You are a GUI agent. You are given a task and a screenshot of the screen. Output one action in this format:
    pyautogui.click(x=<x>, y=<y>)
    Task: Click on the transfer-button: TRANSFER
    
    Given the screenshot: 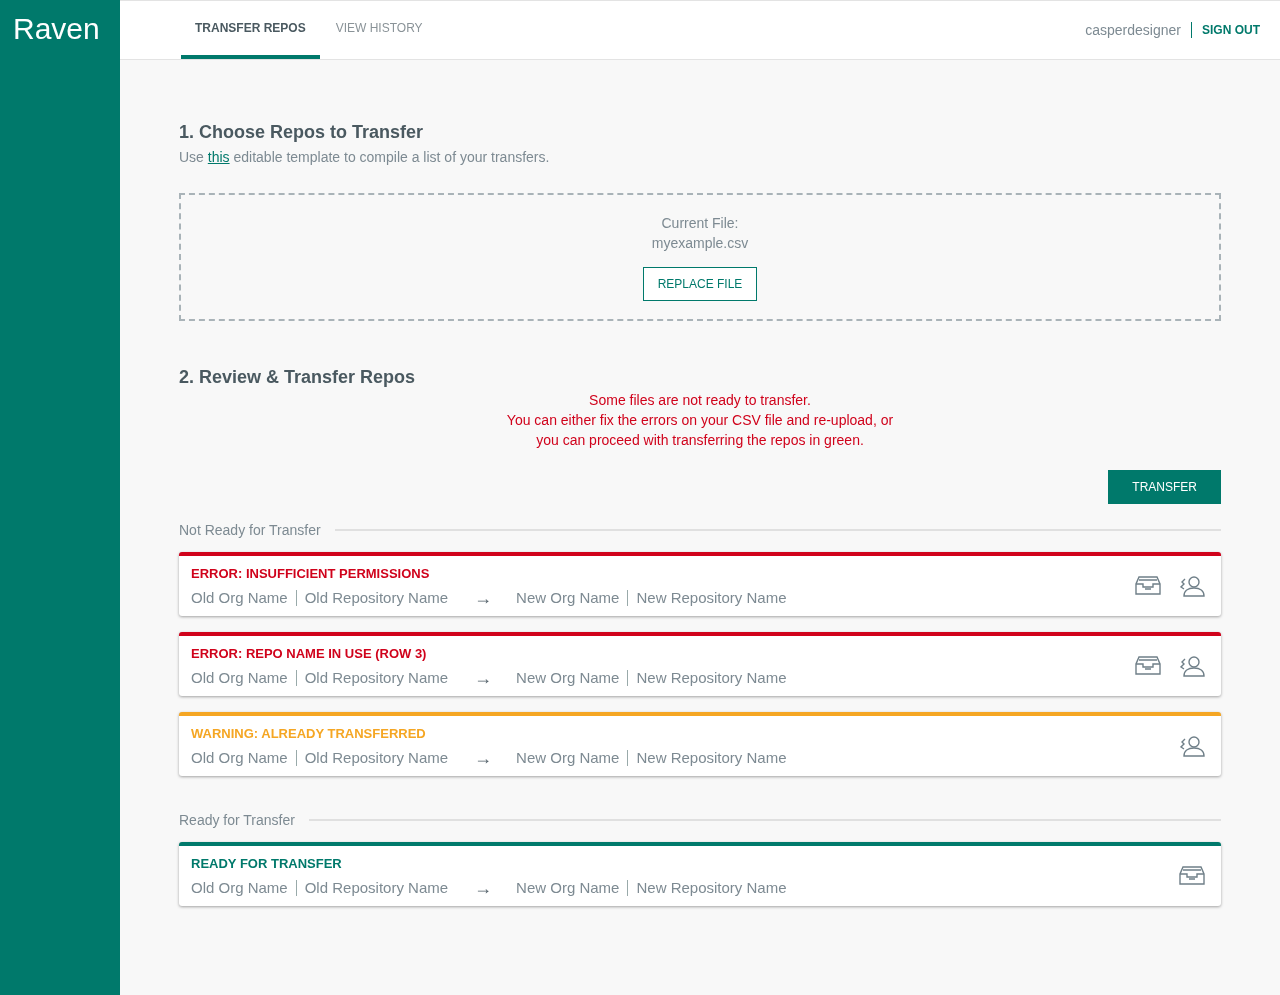 What is the action you would take?
    pyautogui.click(x=1164, y=487)
    